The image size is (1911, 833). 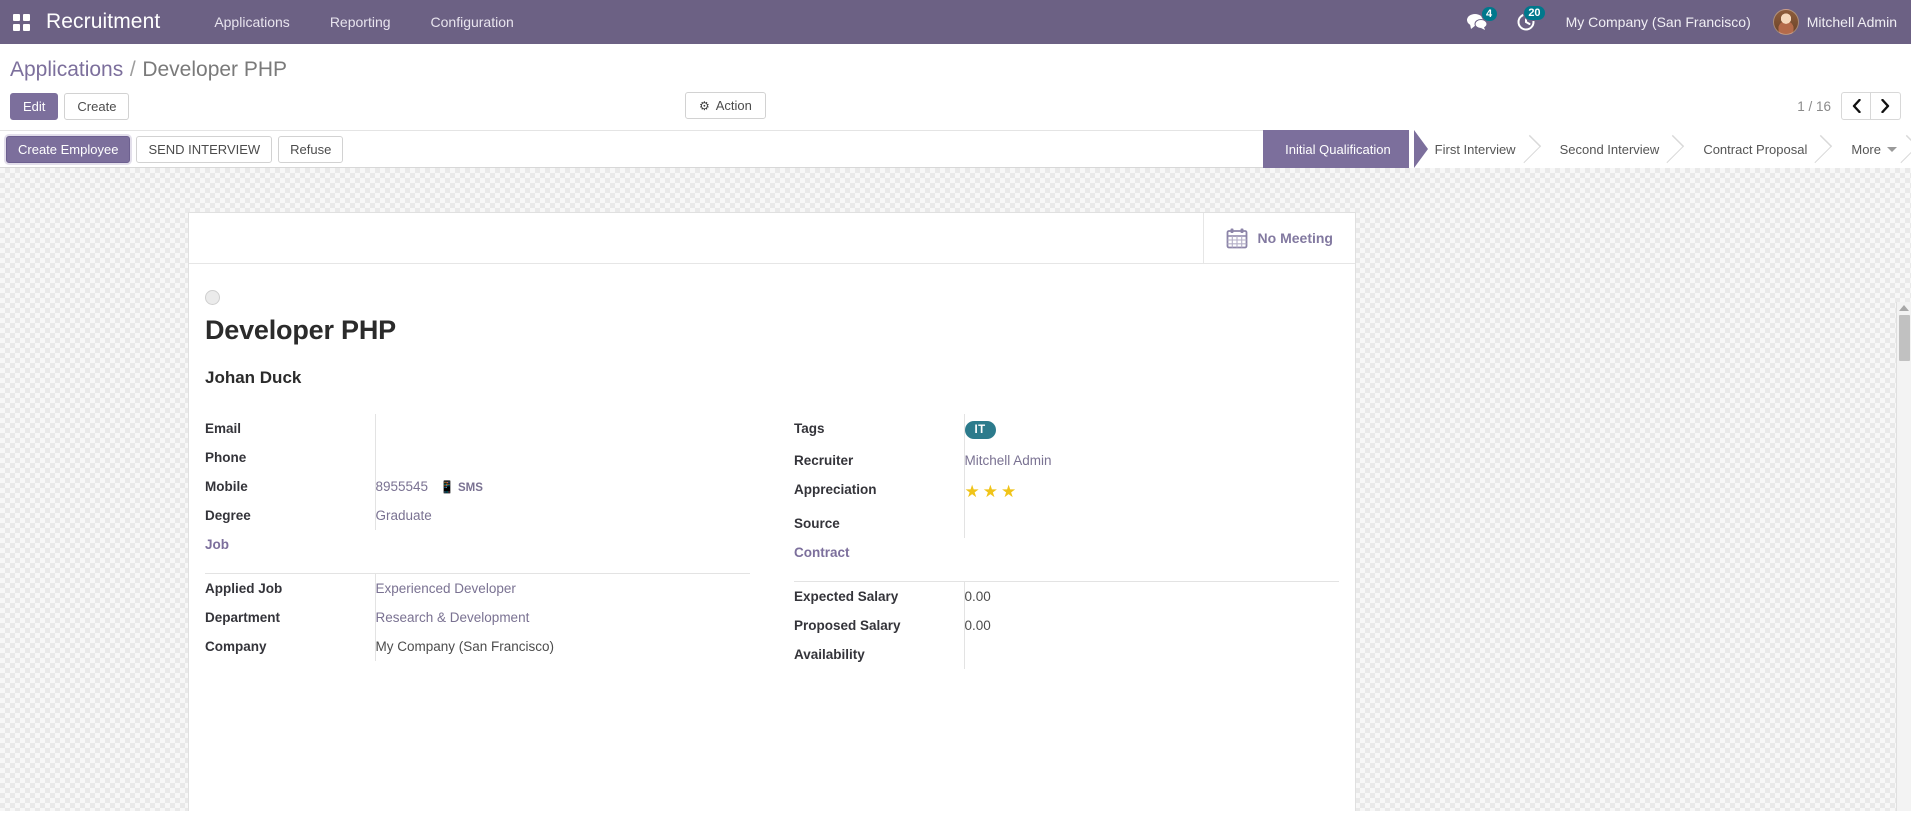 I want to click on status-badge: IT, so click(x=980, y=430).